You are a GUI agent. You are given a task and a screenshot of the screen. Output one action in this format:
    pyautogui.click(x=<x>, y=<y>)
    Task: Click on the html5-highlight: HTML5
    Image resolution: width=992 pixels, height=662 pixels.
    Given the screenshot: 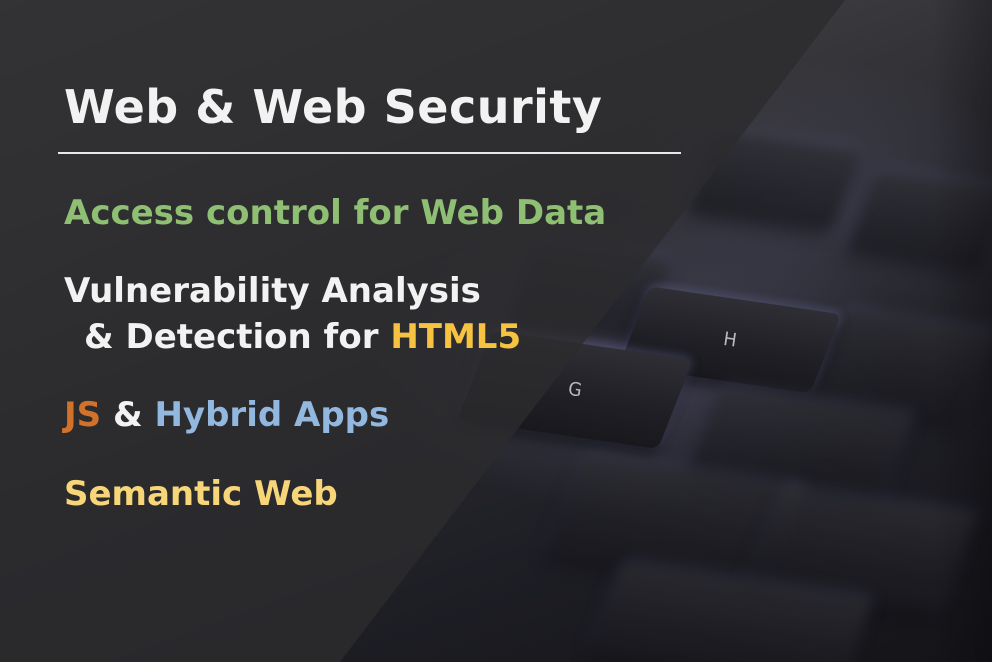 What is the action you would take?
    pyautogui.click(x=456, y=337)
    